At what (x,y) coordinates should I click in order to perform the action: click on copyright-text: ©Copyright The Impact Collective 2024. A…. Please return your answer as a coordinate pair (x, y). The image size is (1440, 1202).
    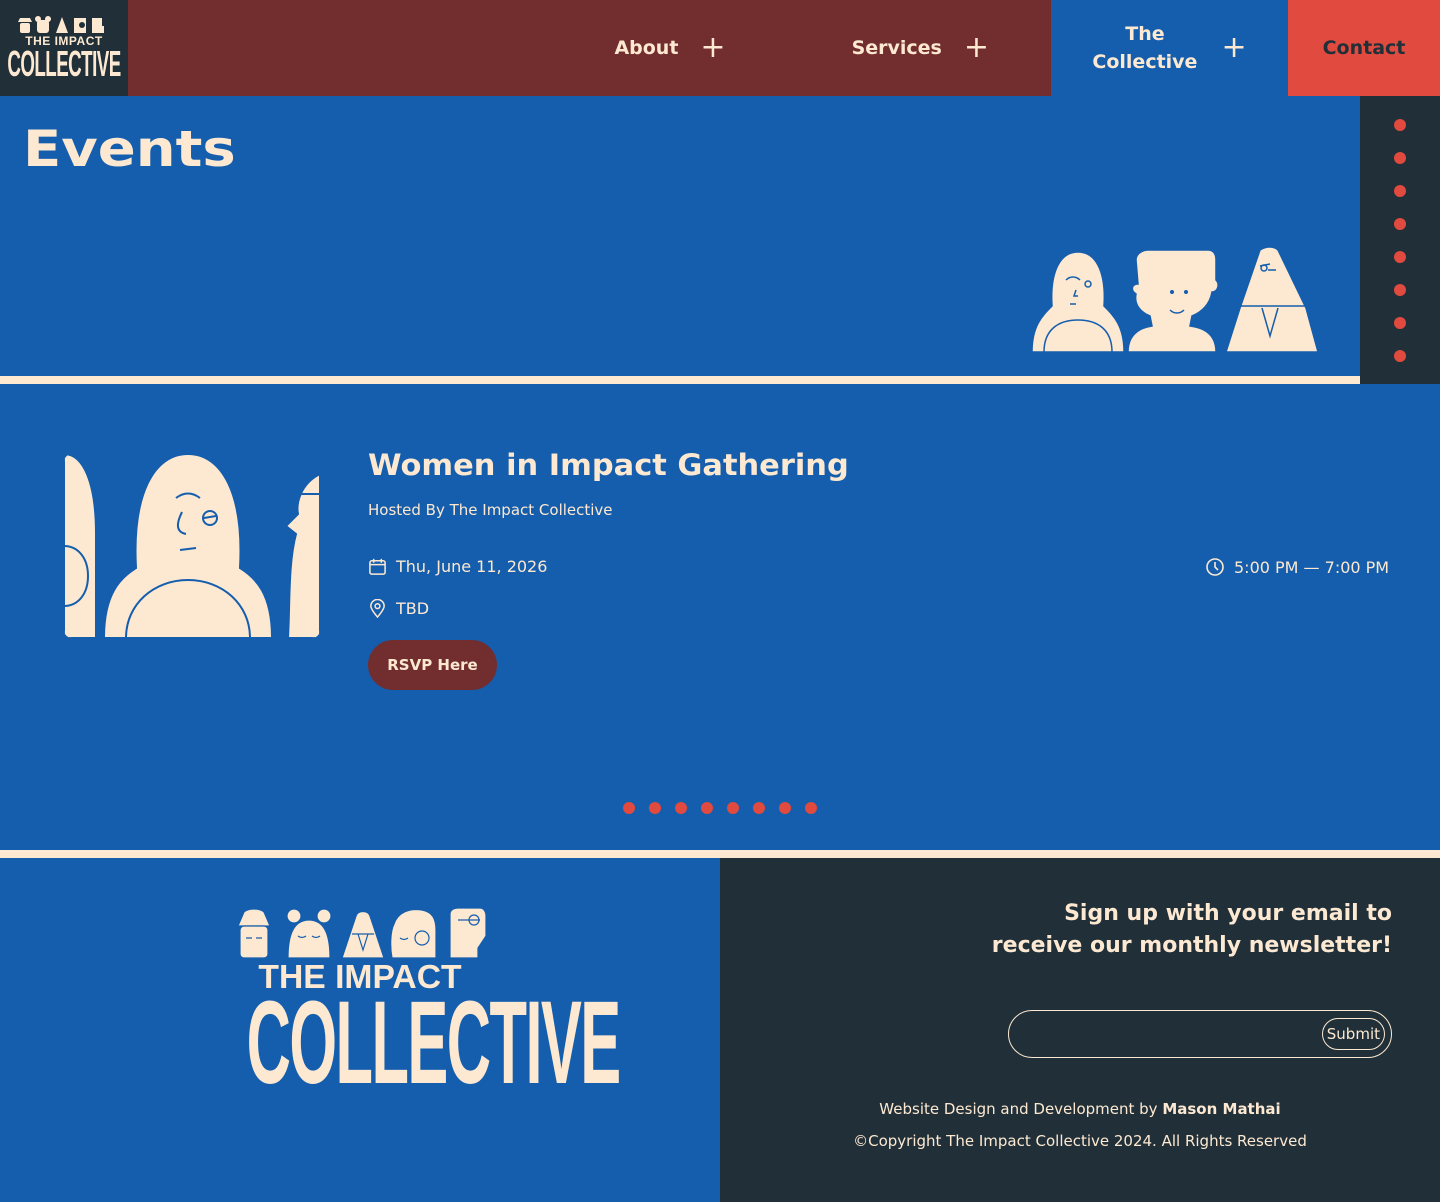
    Looking at the image, I should click on (1080, 1141).